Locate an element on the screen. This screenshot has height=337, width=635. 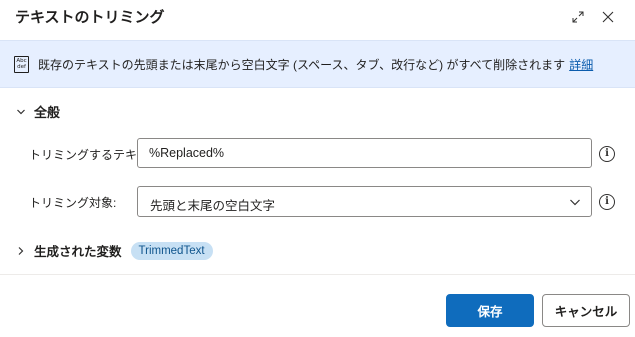
trim-target-select: 先頭と末尾の空白文字 is located at coordinates (364, 201).